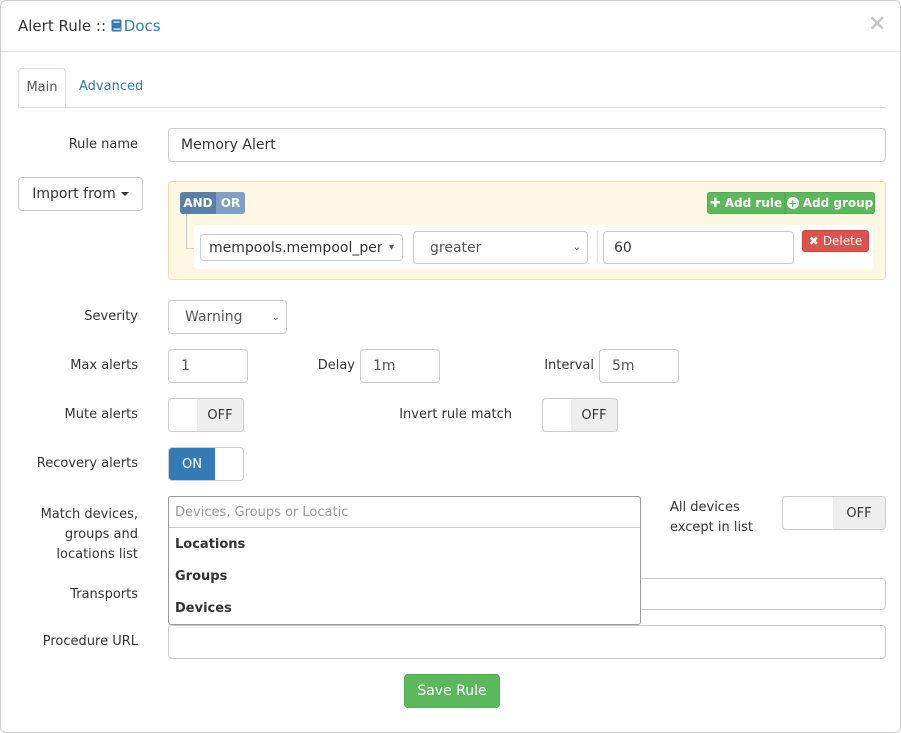 Image resolution: width=901 pixels, height=733 pixels. I want to click on tab-advanced: Advanced, so click(111, 86).